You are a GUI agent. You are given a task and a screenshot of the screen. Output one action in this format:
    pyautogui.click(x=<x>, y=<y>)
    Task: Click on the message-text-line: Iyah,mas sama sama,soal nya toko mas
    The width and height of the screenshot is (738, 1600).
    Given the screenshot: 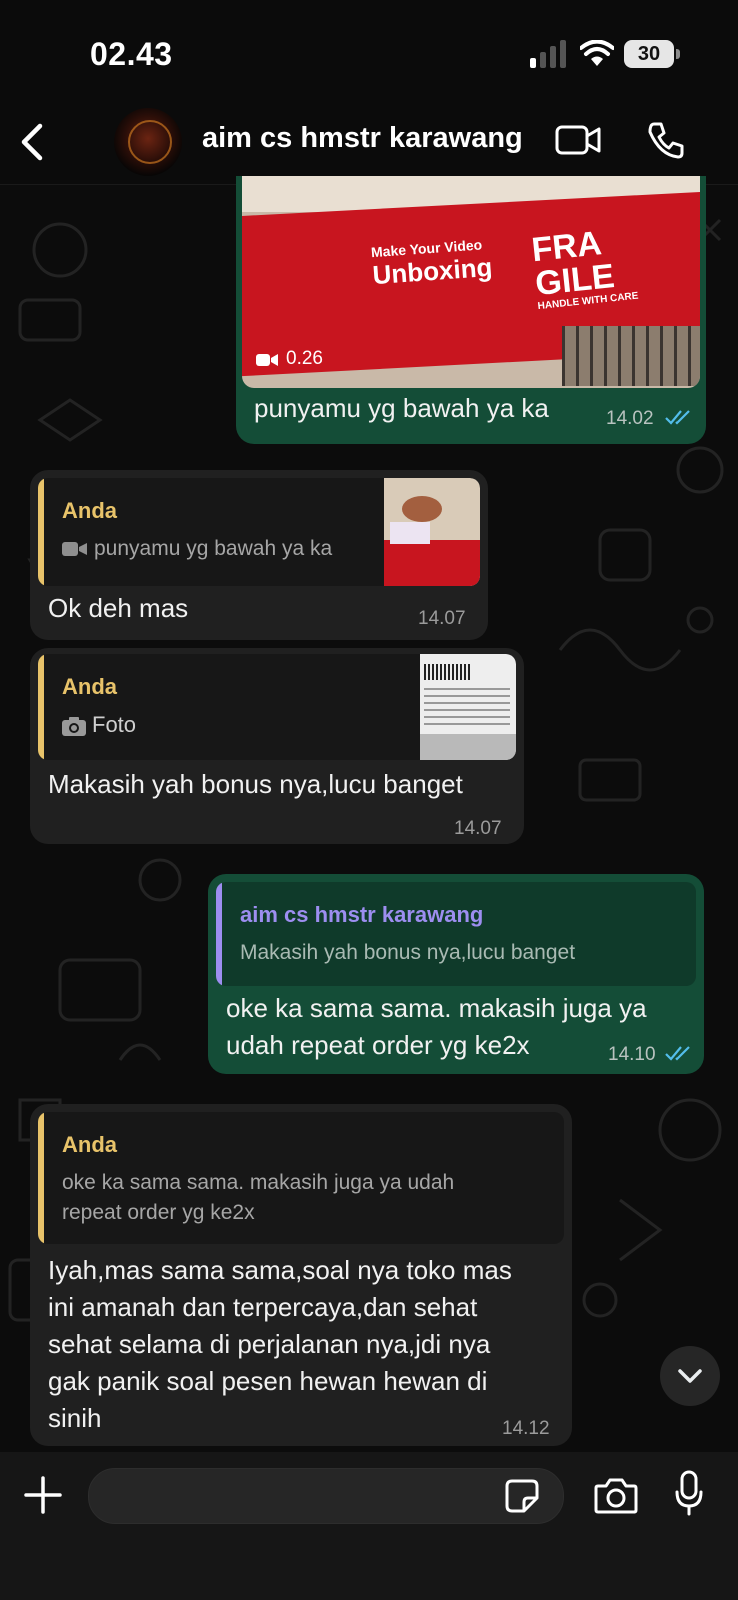 What is the action you would take?
    pyautogui.click(x=280, y=1270)
    